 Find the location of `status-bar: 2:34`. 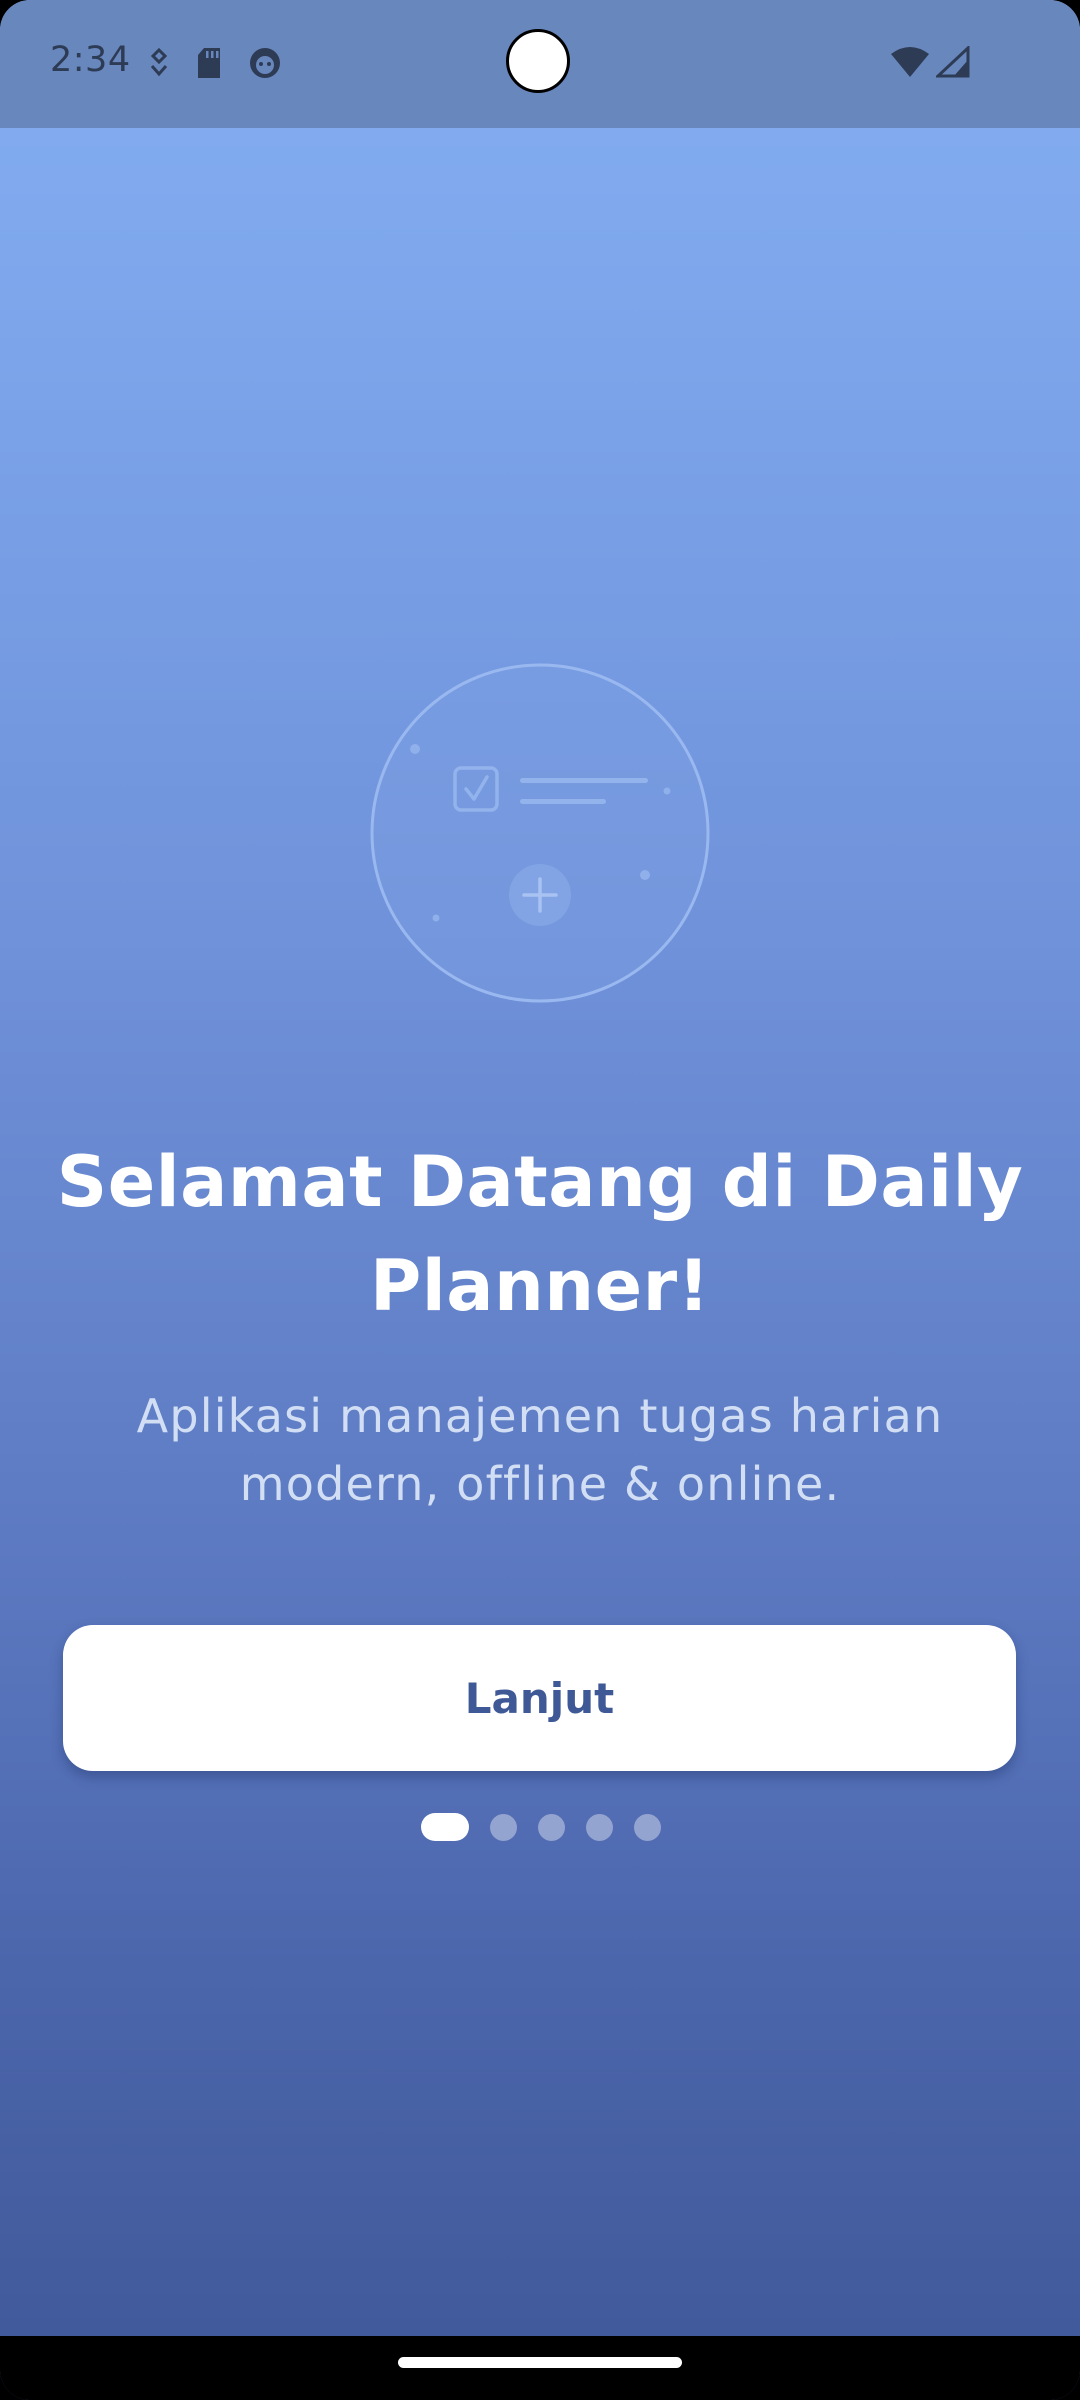

status-bar: 2:34 is located at coordinates (540, 64).